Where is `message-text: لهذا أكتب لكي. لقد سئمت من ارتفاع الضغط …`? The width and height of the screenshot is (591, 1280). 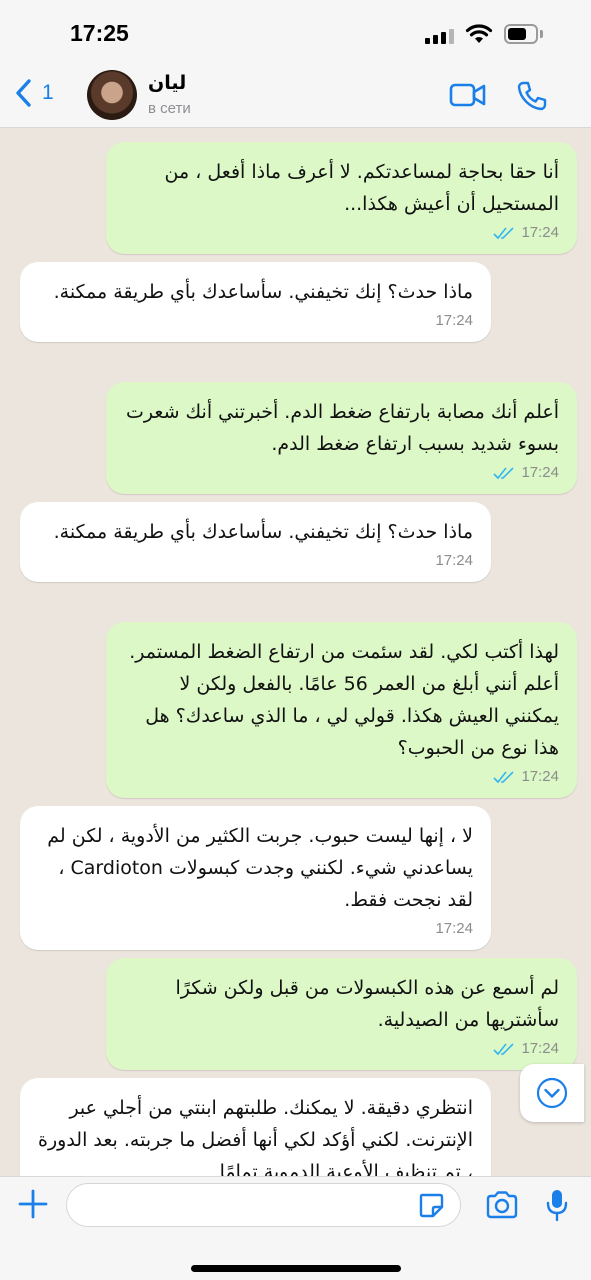
message-text: لهذا أكتب لكي. لقد سئمت من ارتفاع الضغط … is located at coordinates (344, 700).